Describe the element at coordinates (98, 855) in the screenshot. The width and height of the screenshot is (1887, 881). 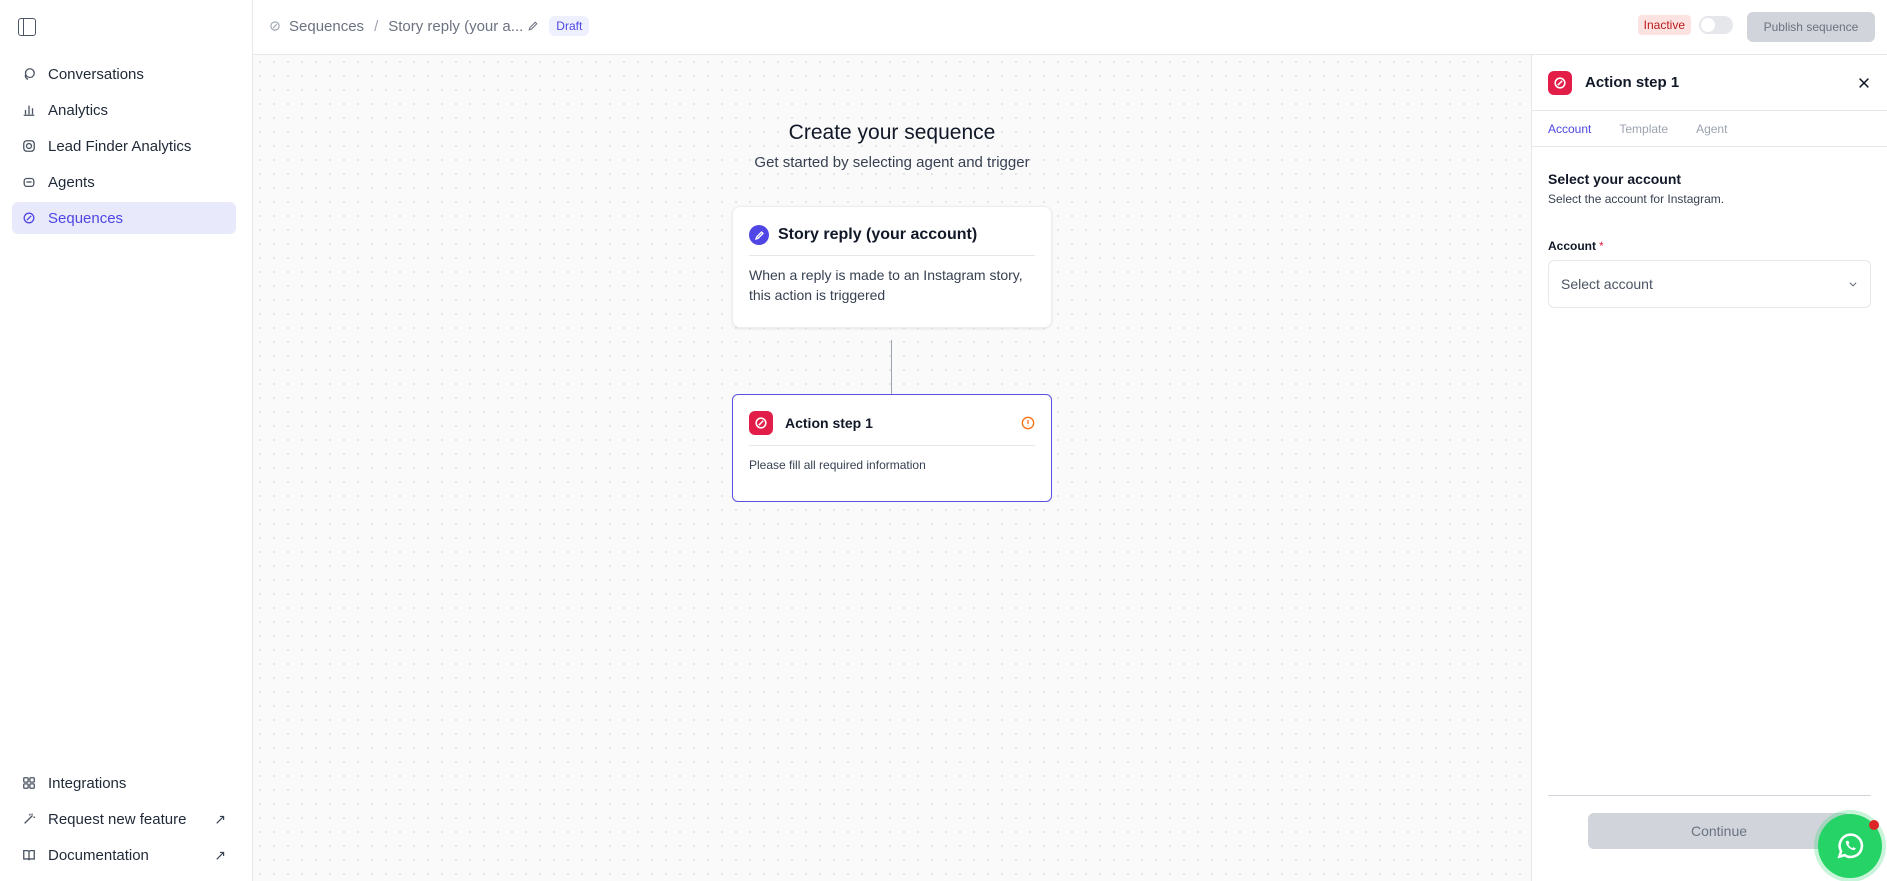
I see `sidebar-item-label: Documentation` at that location.